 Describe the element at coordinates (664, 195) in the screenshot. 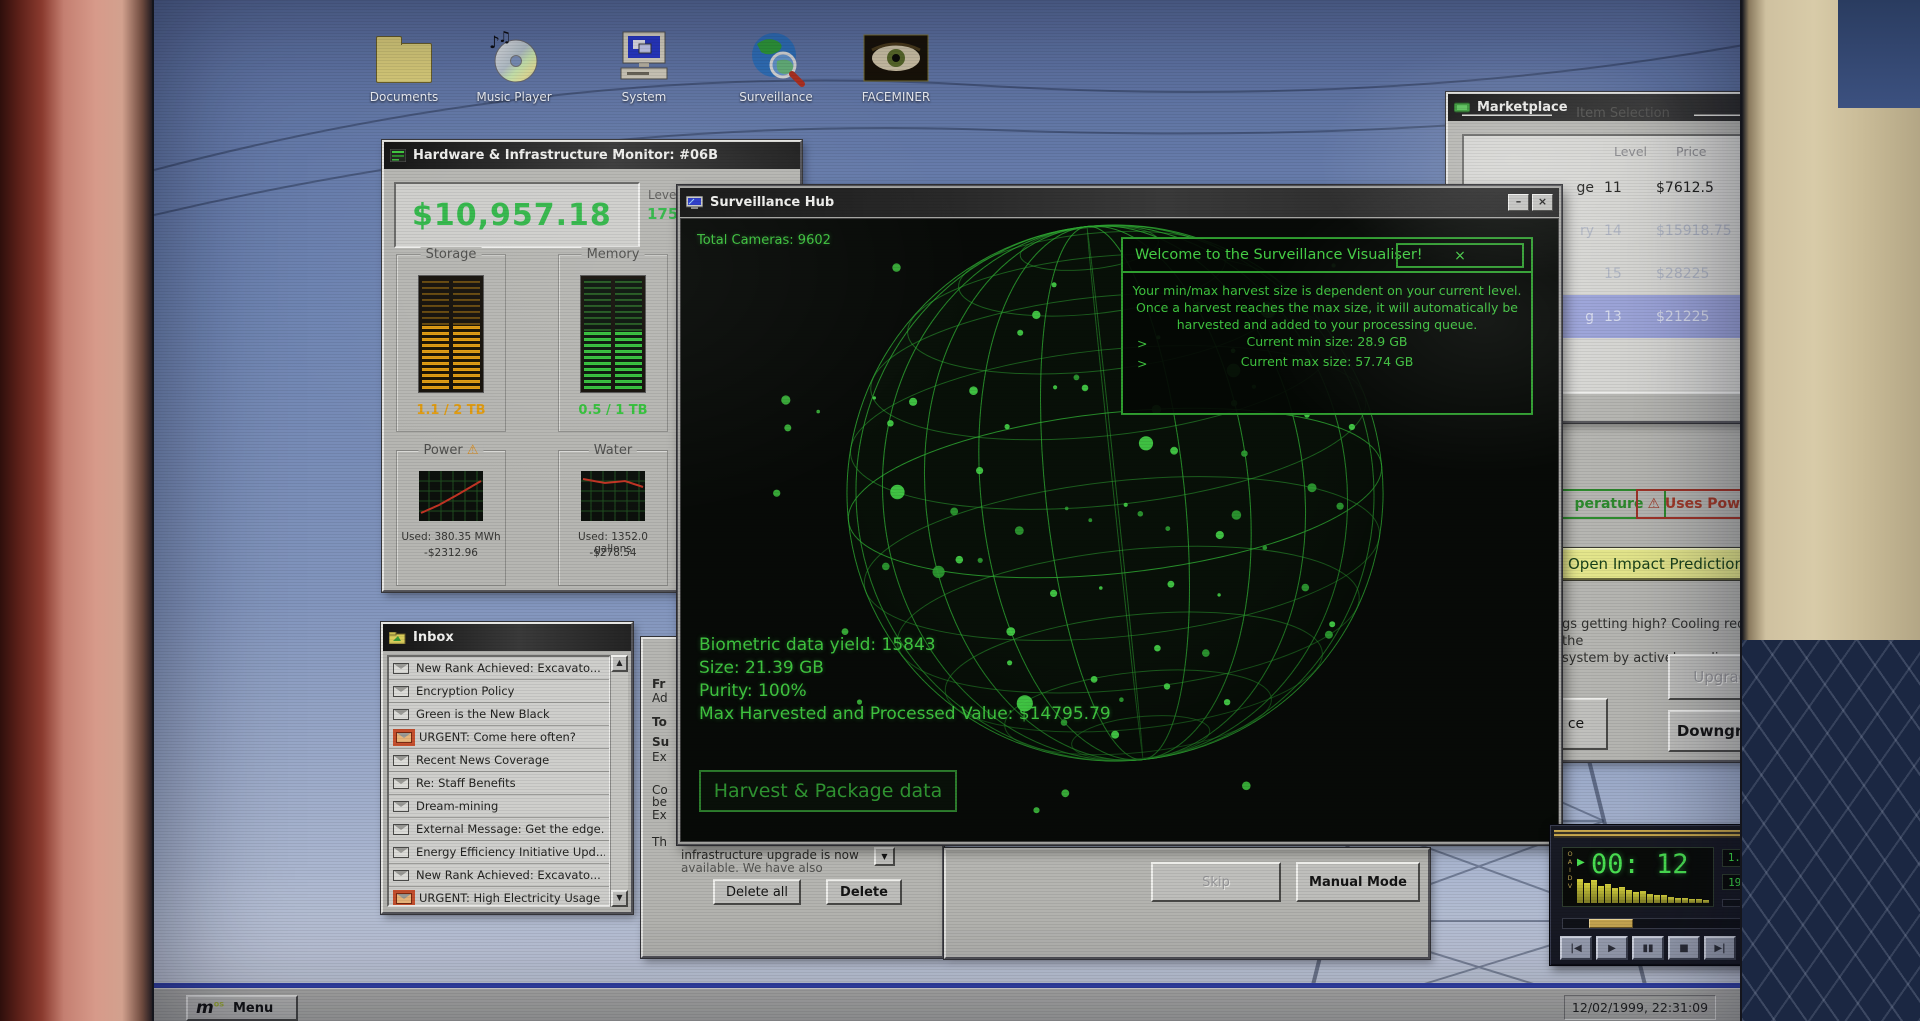

I see `level-label: Level` at that location.